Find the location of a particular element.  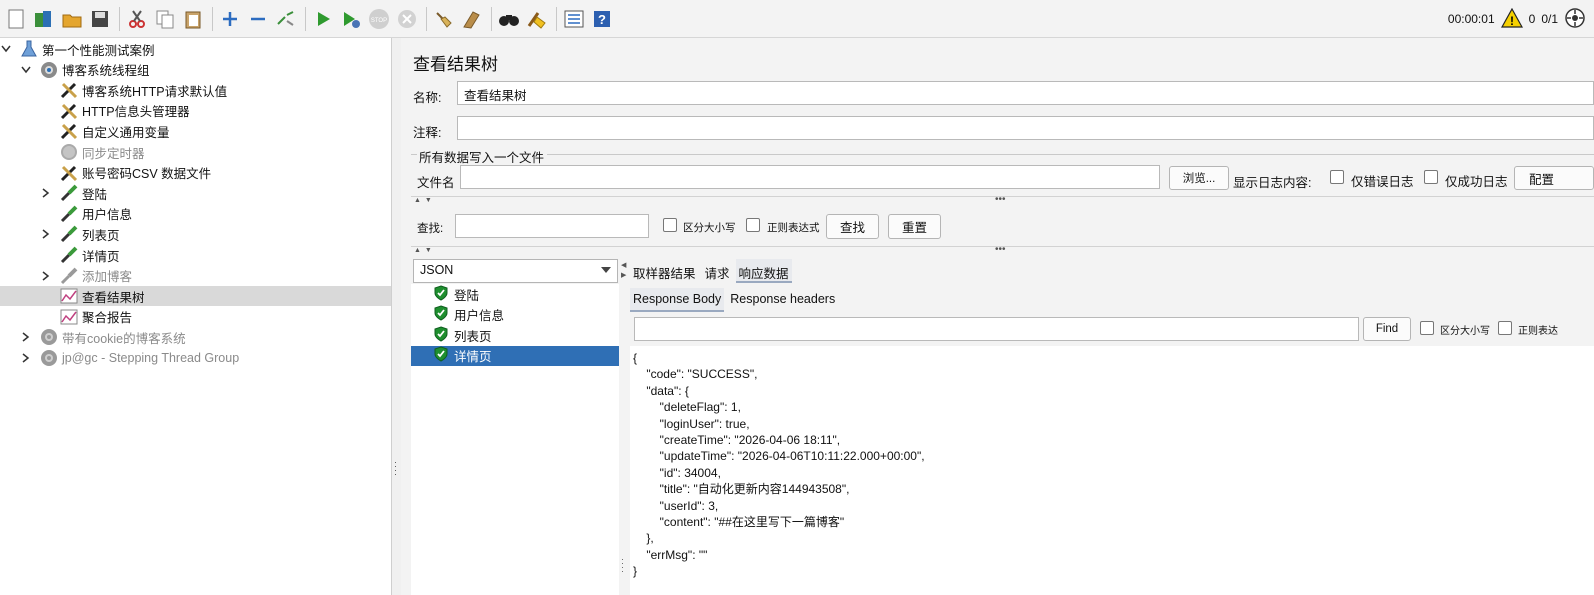

response-regex-checkbox is located at coordinates (1505, 328).